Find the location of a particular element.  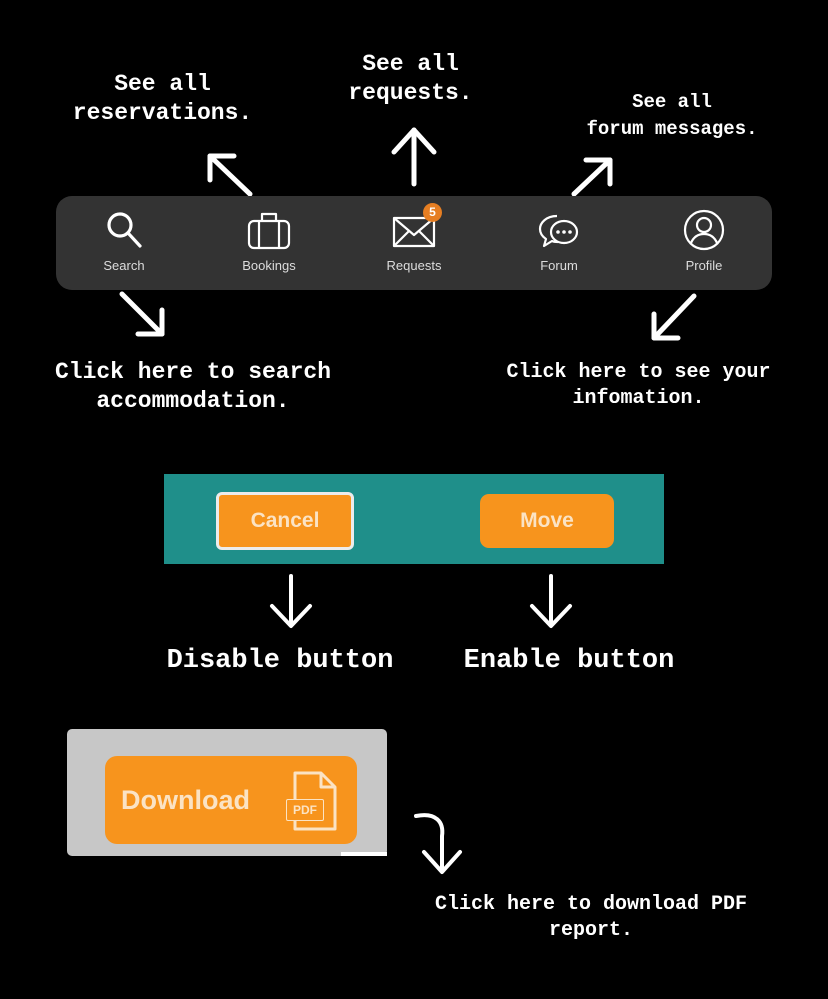

reservations-annotation: See all reservations. is located at coordinates (162, 99).